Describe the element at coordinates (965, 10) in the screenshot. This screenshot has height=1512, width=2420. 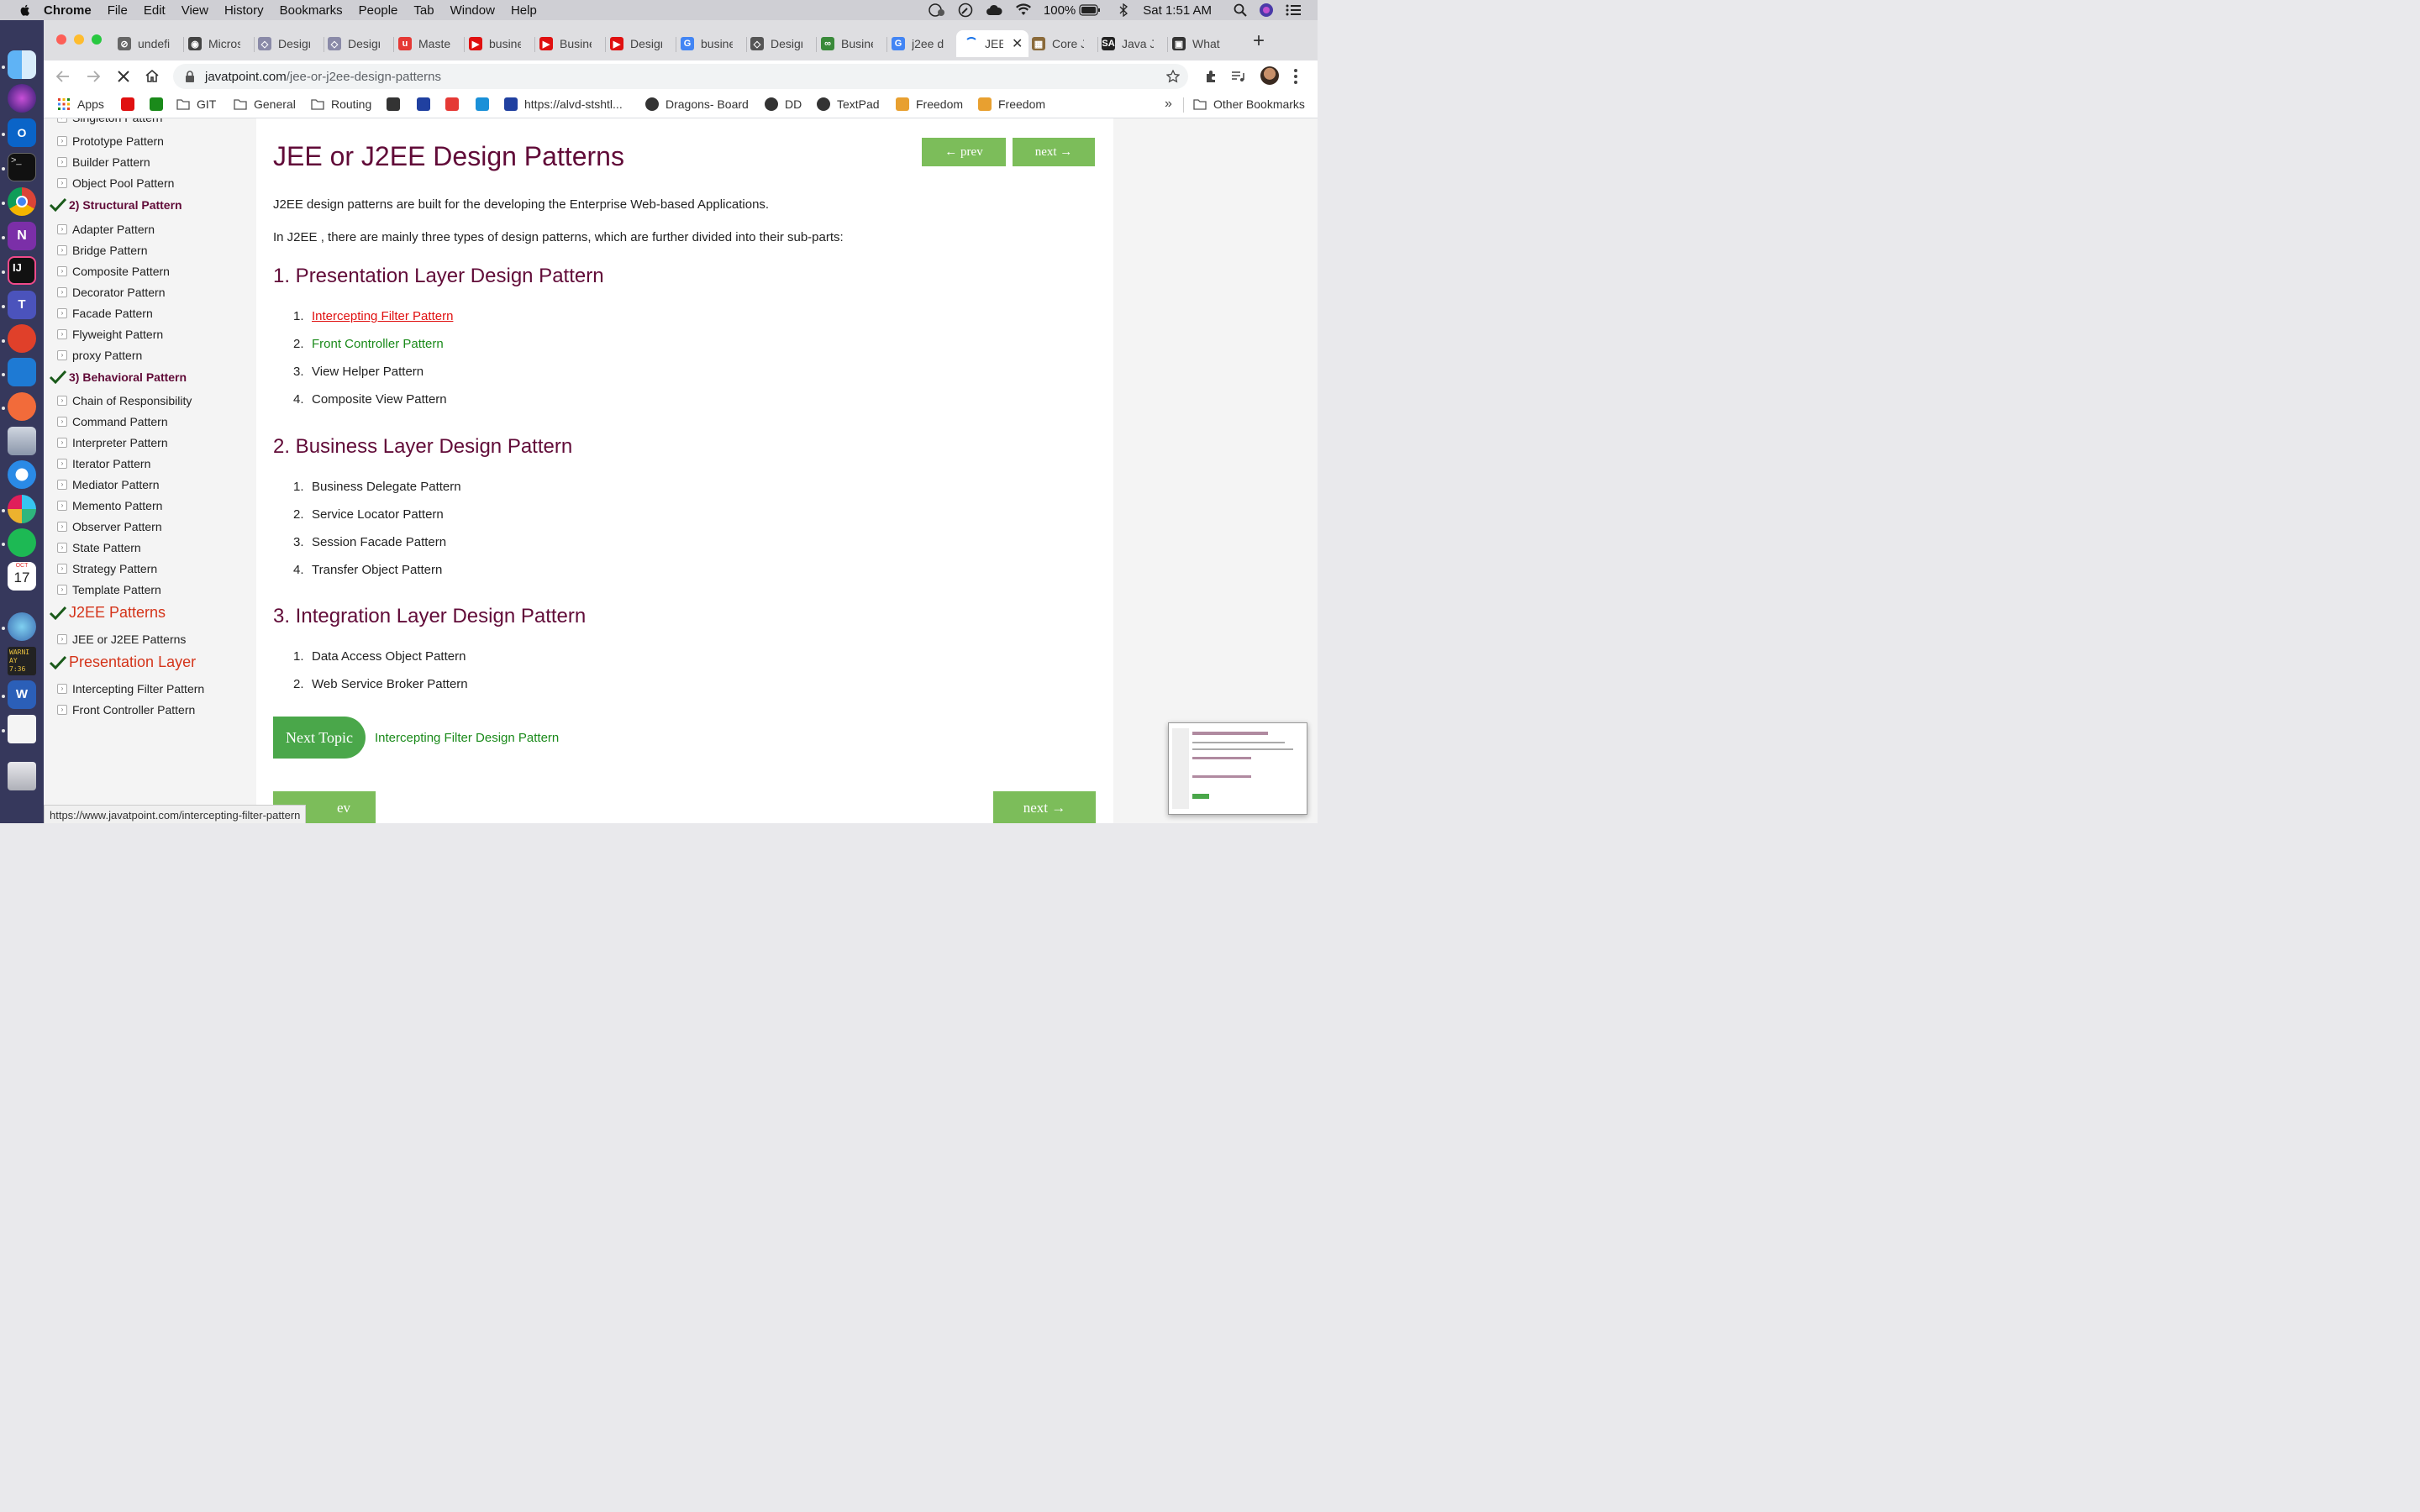
I see `spotlight-alt-icon` at that location.